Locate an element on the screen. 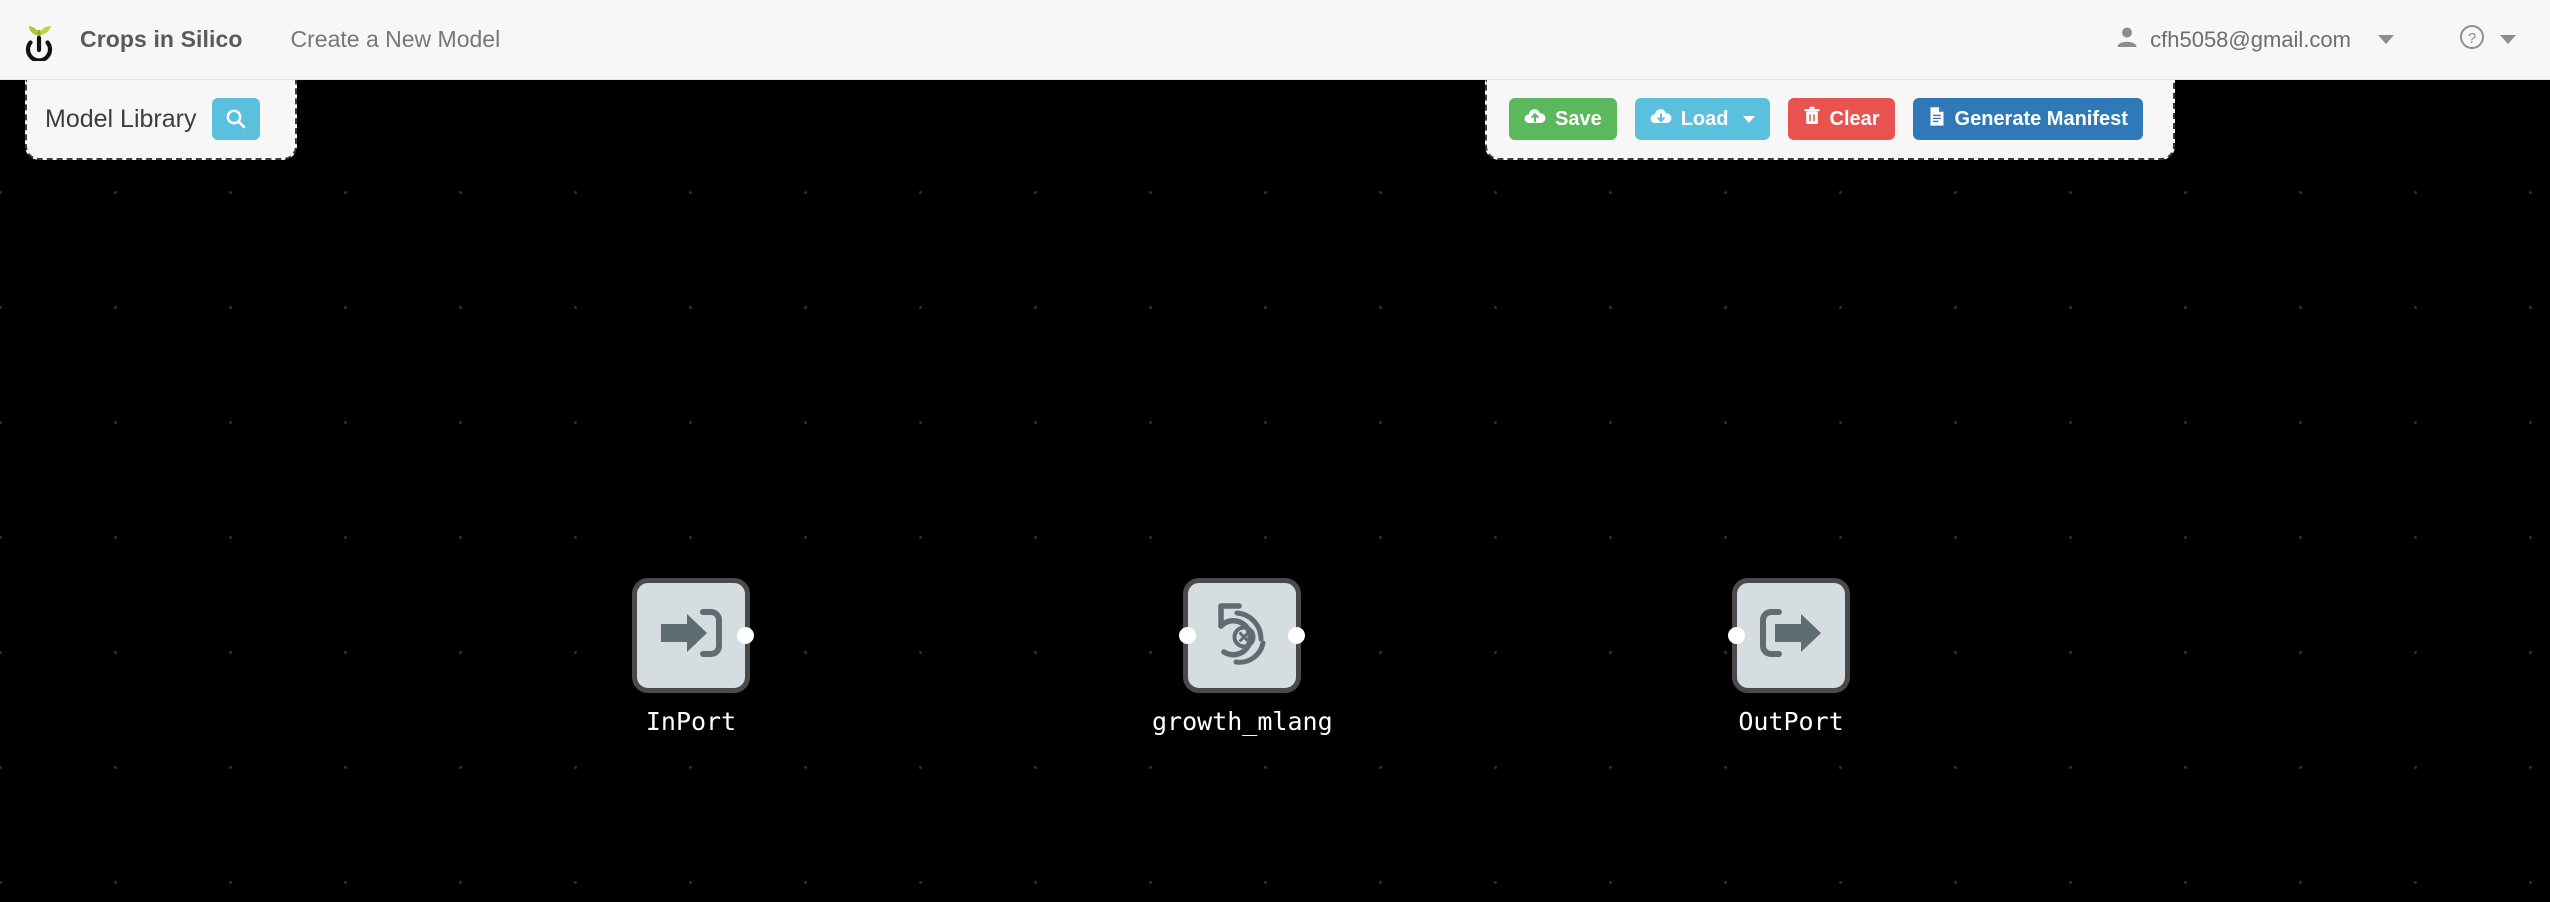 This screenshot has width=2550, height=902. clear-button: Clear is located at coordinates (1841, 119).